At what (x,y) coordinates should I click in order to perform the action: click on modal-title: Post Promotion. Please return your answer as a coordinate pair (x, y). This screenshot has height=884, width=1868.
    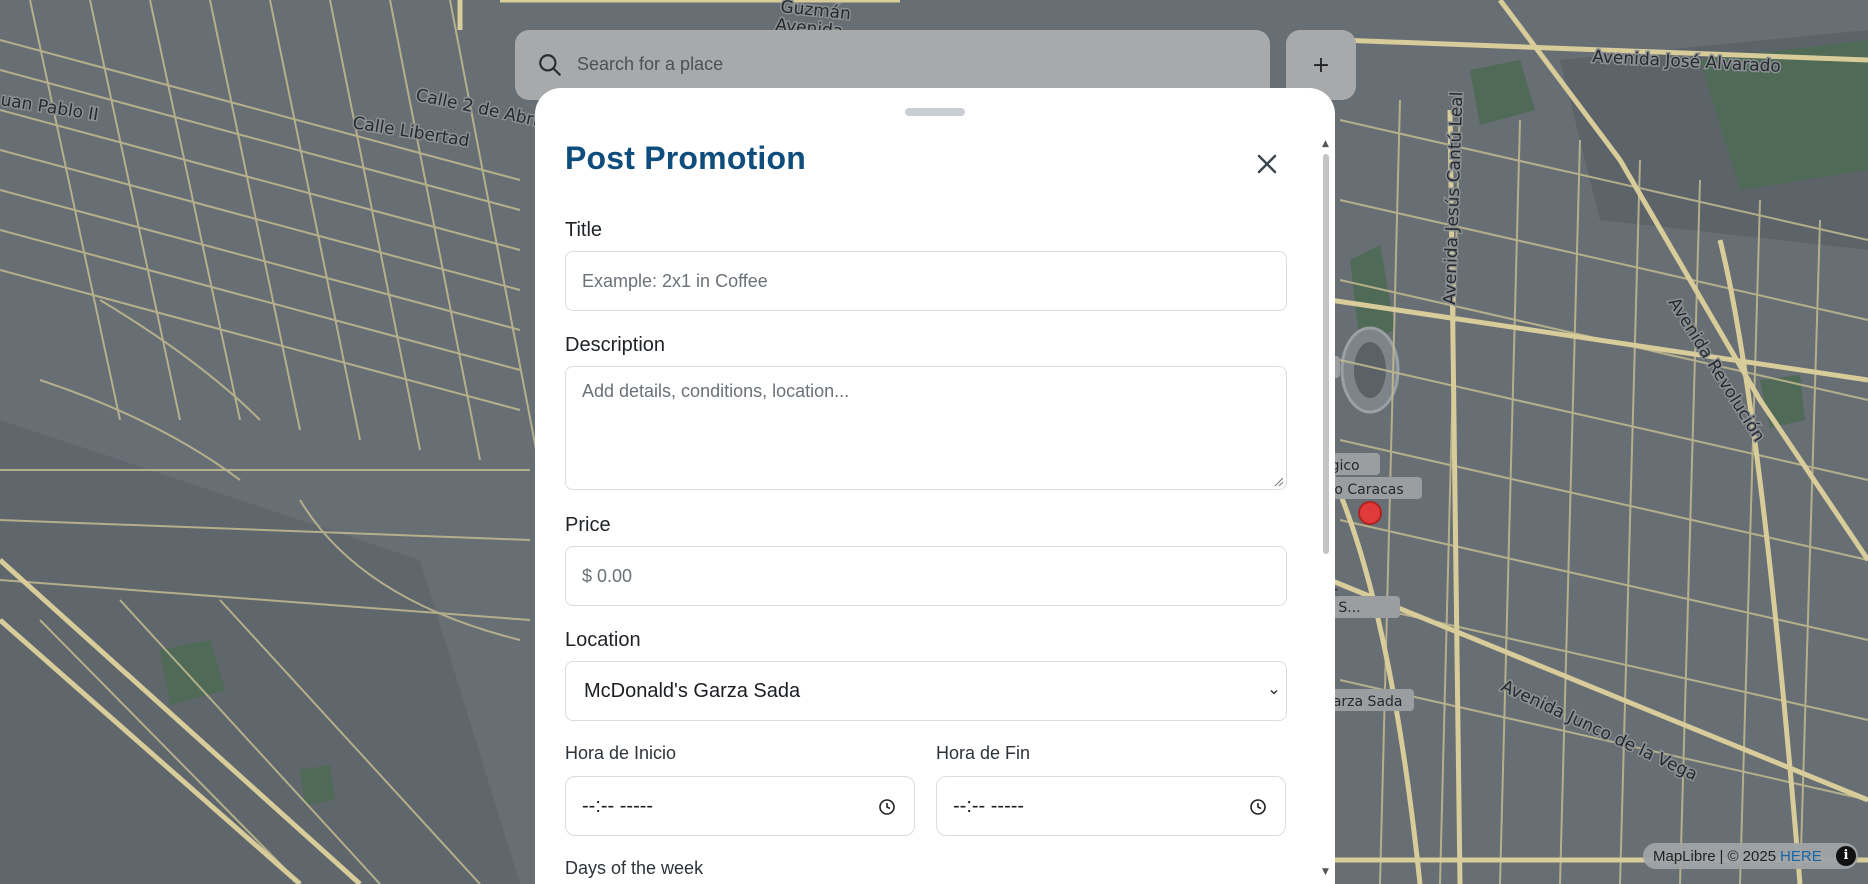
    Looking at the image, I should click on (686, 158).